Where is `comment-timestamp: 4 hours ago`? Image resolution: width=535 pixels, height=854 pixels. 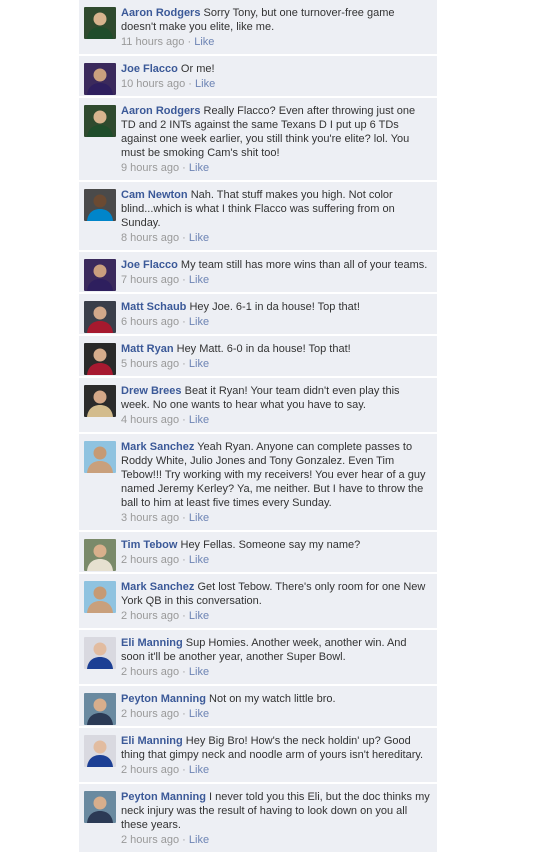
comment-timestamp: 4 hours ago is located at coordinates (150, 420).